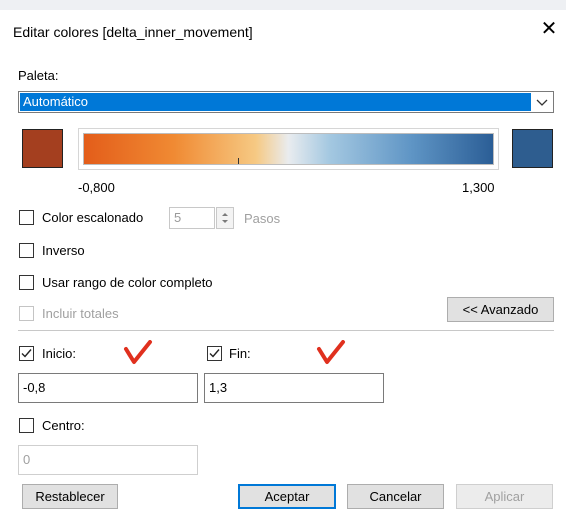  I want to click on reset-button: Restablecer, so click(70, 496).